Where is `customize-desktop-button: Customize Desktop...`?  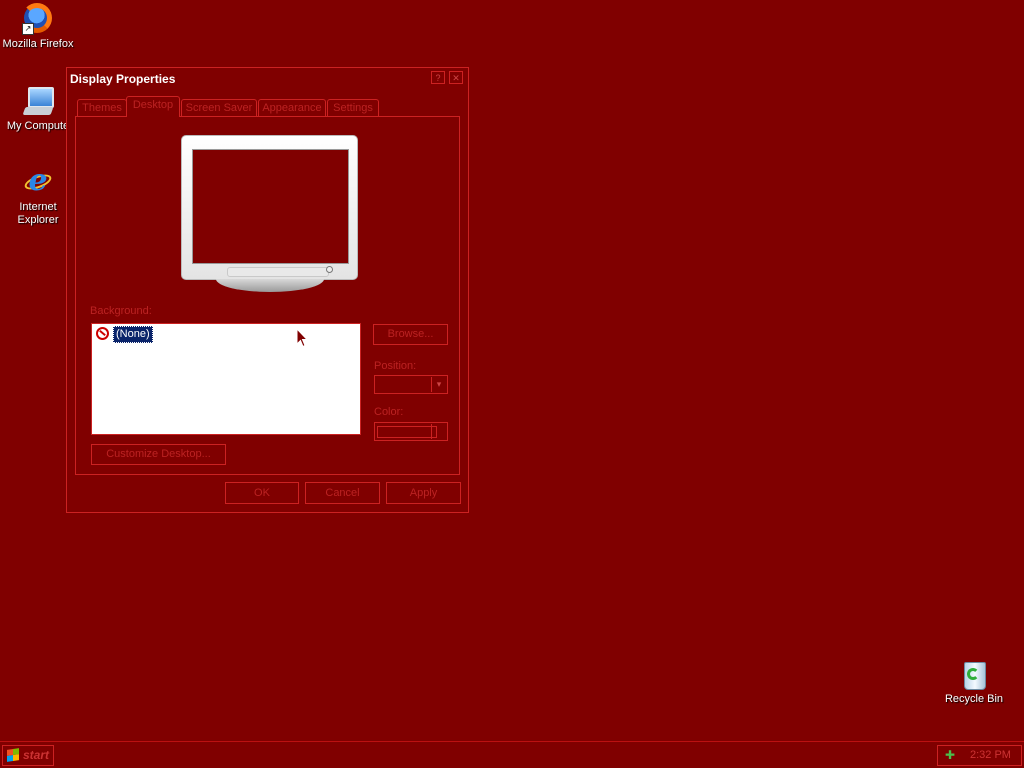
customize-desktop-button: Customize Desktop... is located at coordinates (158, 454).